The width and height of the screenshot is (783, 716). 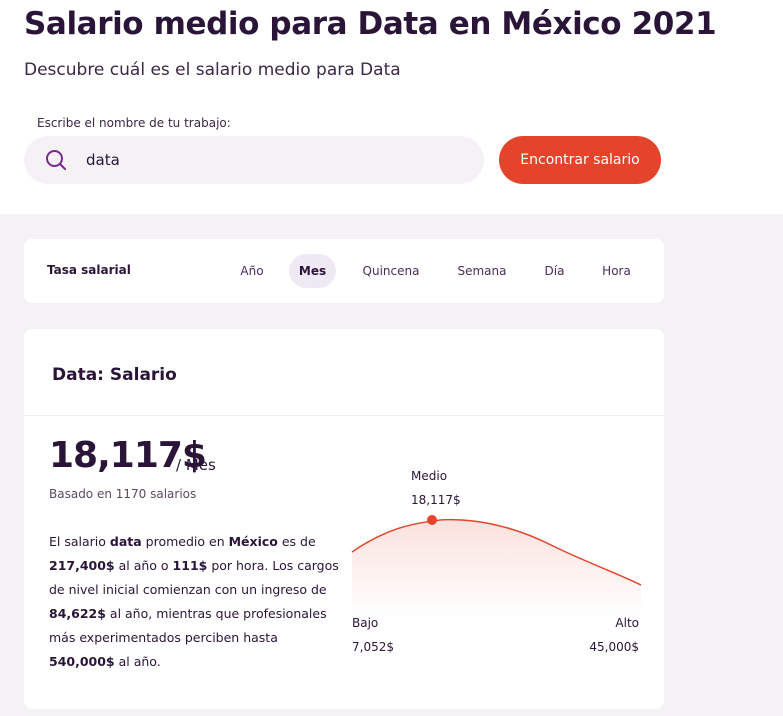 I want to click on median-label: Medio, so click(x=429, y=476).